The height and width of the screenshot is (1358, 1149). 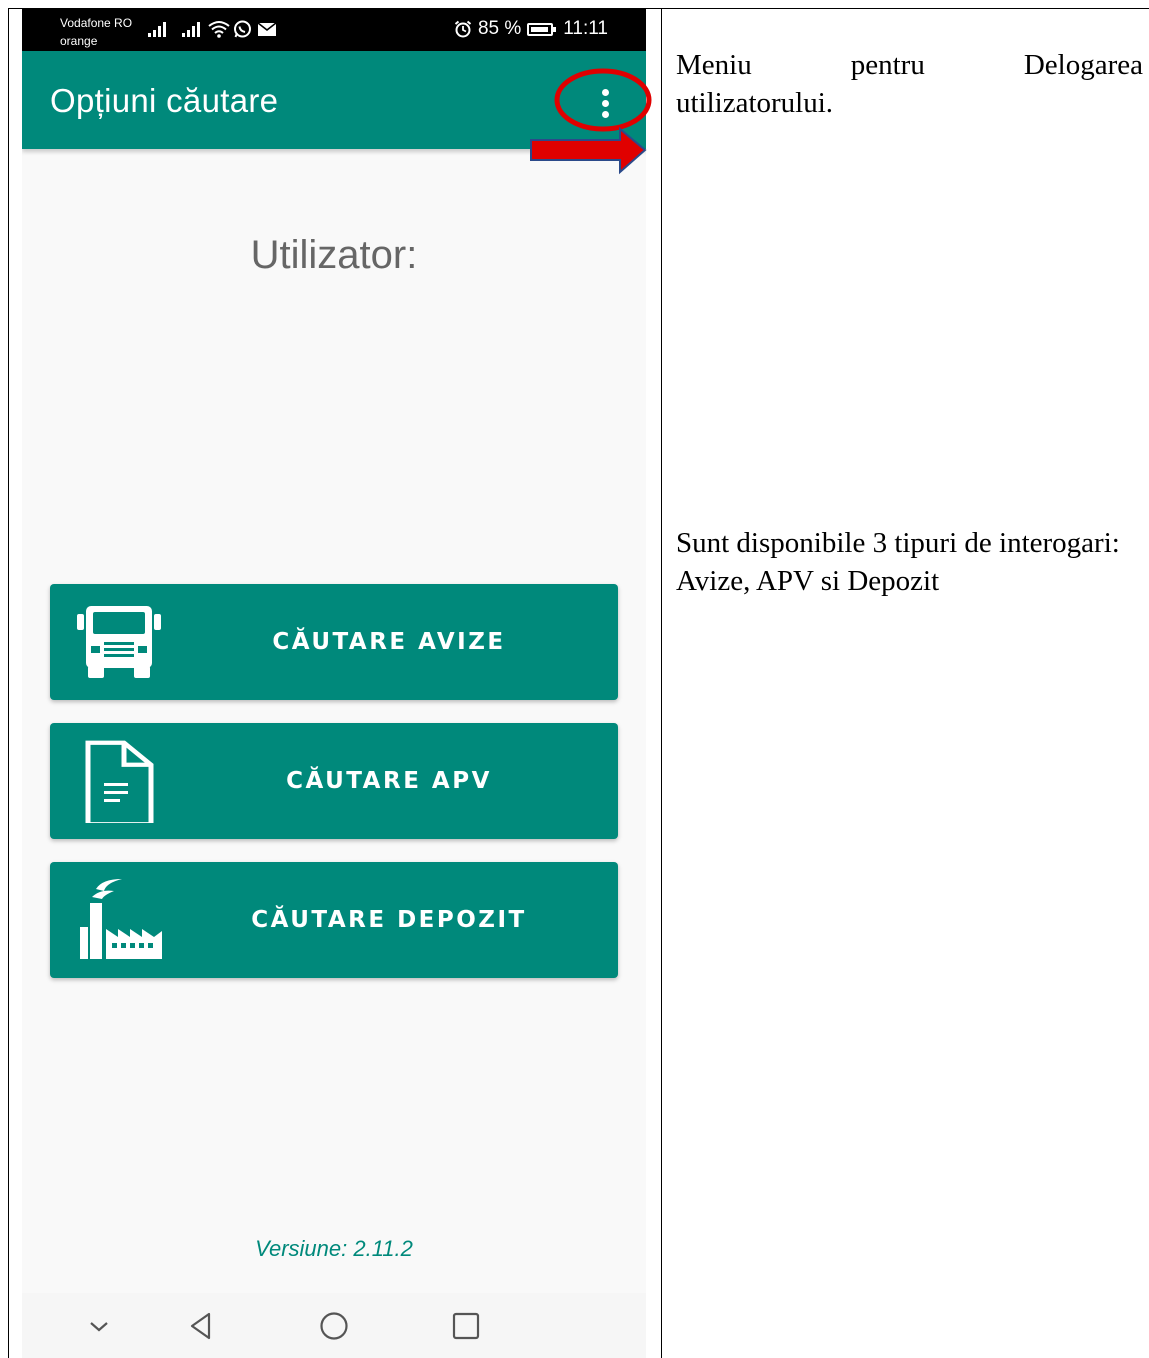 I want to click on back-icon, so click(x=201, y=1326).